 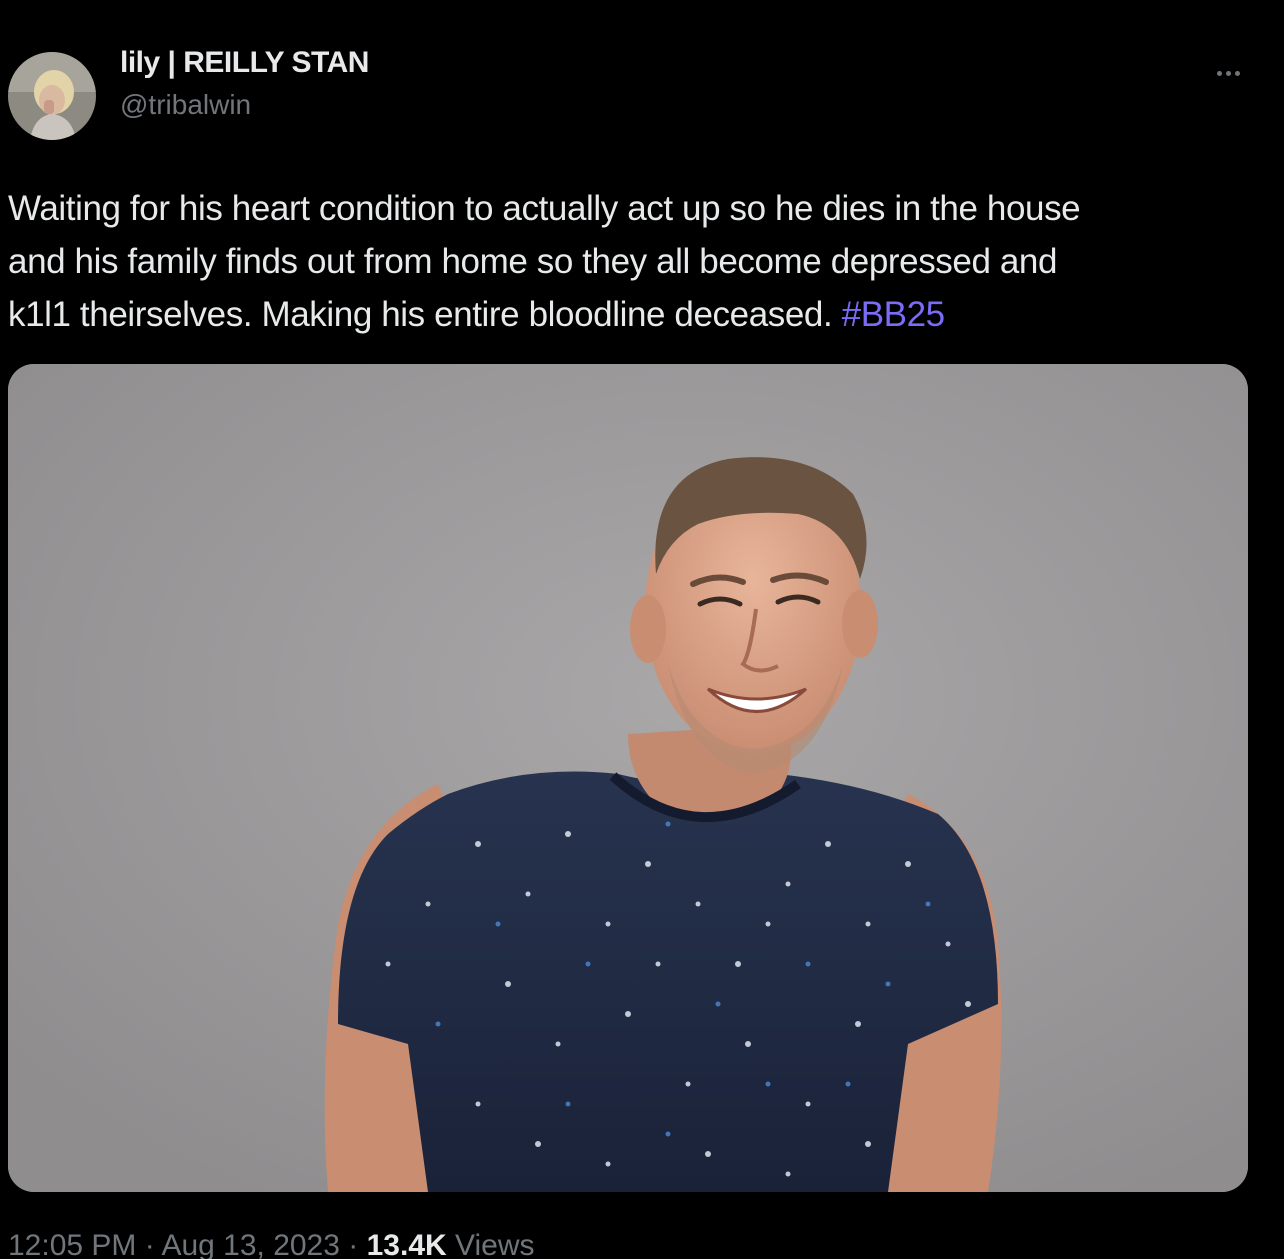 I want to click on tweet-time: 12:05 PM, so click(x=72, y=1244).